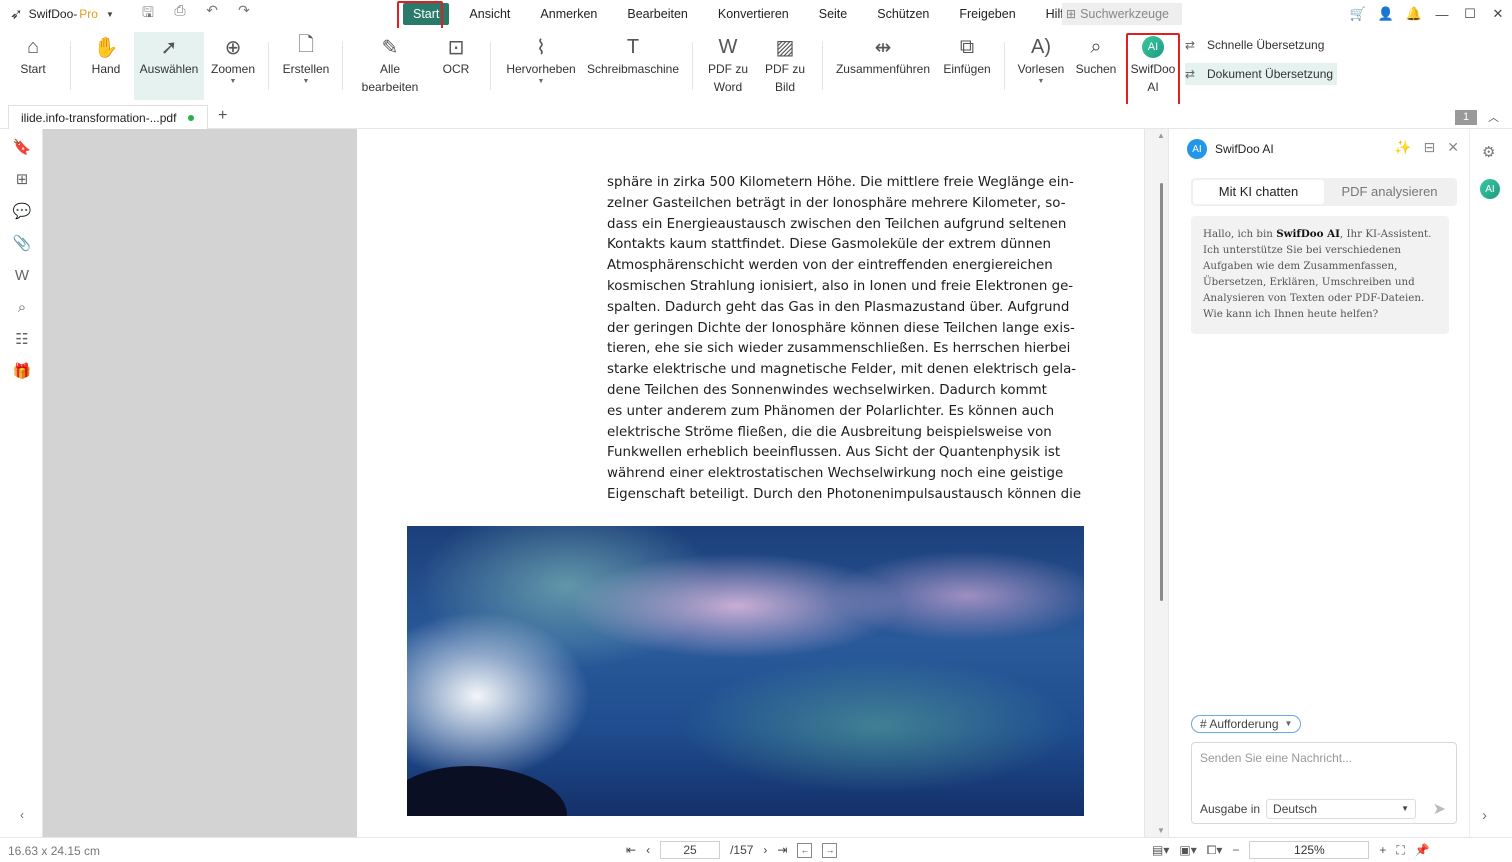 This screenshot has height=862, width=1512. I want to click on menu-freigeben: Freigeben, so click(987, 14).